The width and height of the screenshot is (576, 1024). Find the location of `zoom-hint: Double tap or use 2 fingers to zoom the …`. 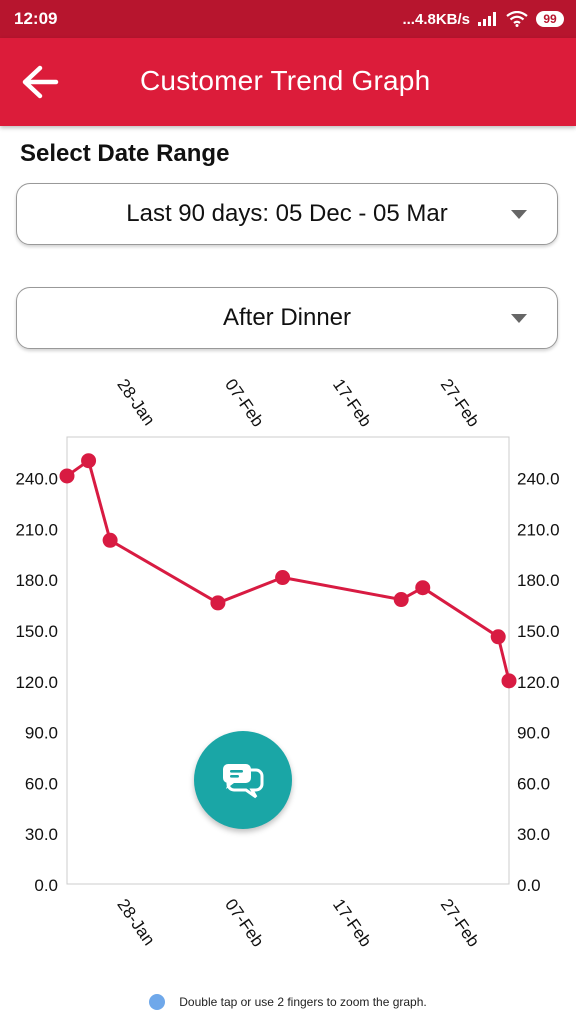

zoom-hint: Double tap or use 2 fingers to zoom the … is located at coordinates (288, 1002).